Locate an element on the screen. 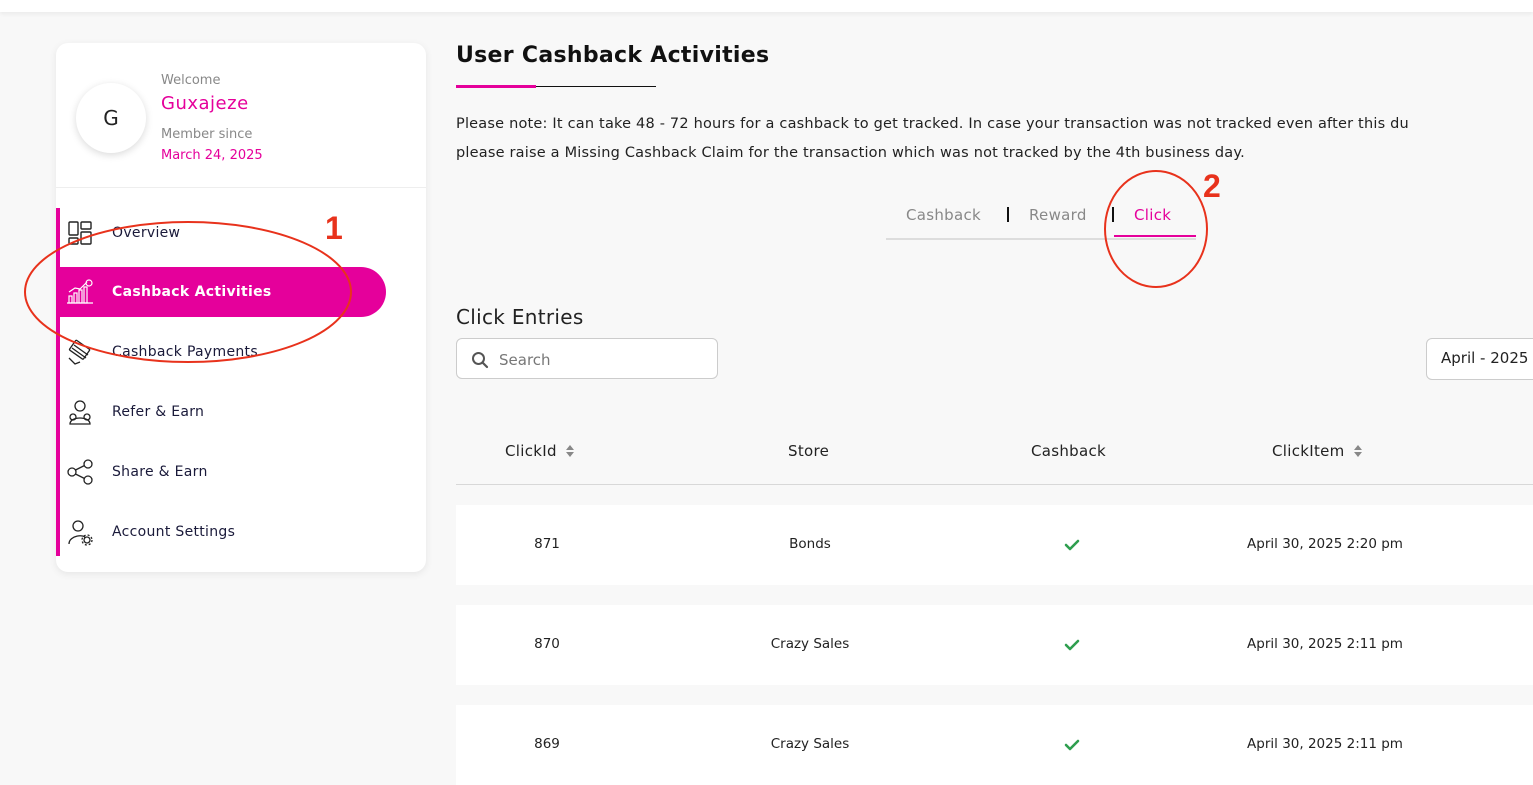 Image resolution: width=1533 pixels, height=785 pixels. column-header-clickitem: ClickItem is located at coordinates (1317, 451).